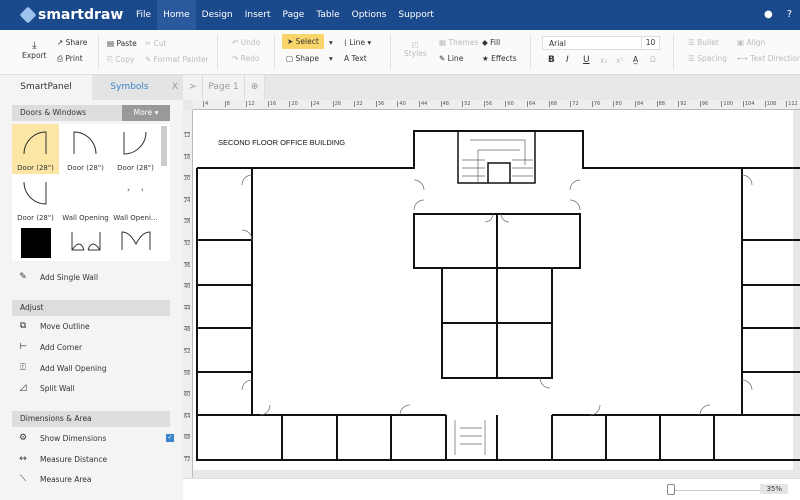 The width and height of the screenshot is (800, 500). What do you see at coordinates (331, 58) in the screenshot?
I see `shape-dropdown: ▾` at bounding box center [331, 58].